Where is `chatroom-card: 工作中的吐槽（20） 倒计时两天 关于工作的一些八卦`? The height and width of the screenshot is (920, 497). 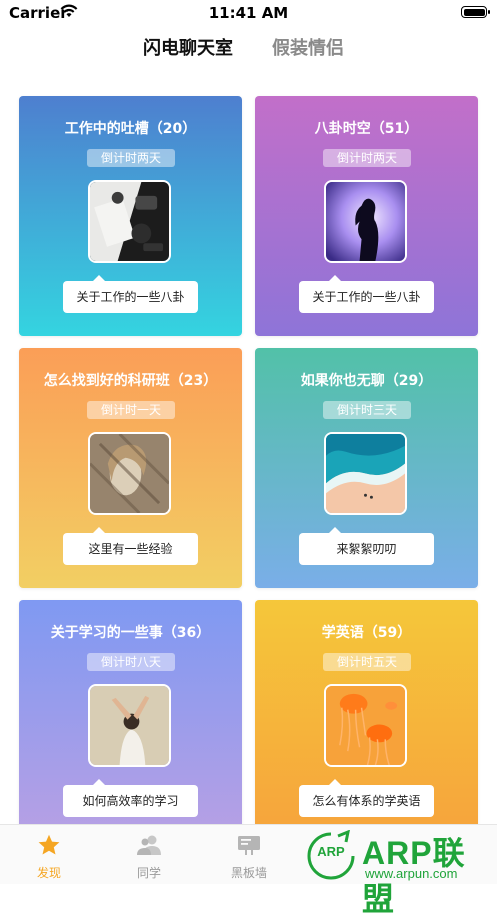
chatroom-card: 工作中的吐槽（20） 倒计时两天 关于工作的一些八卦 is located at coordinates (130, 216).